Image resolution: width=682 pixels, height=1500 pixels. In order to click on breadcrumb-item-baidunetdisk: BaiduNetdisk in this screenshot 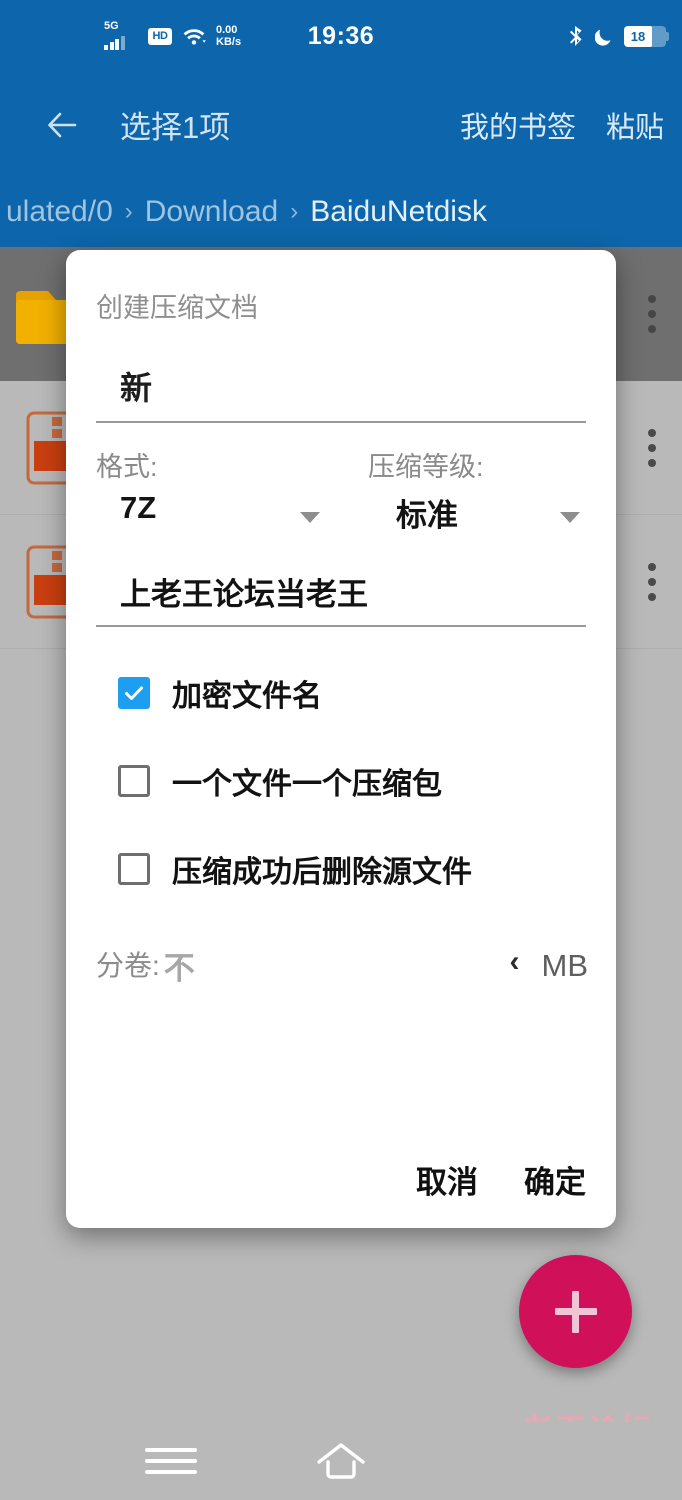, I will do `click(398, 212)`.